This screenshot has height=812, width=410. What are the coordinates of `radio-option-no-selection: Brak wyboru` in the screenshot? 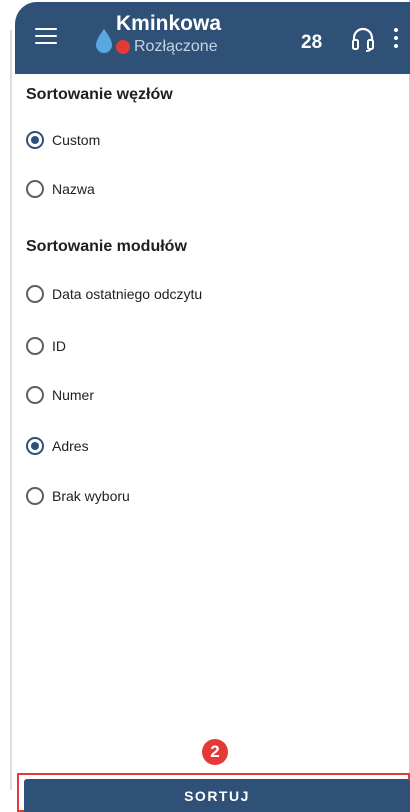 It's located at (78, 496).